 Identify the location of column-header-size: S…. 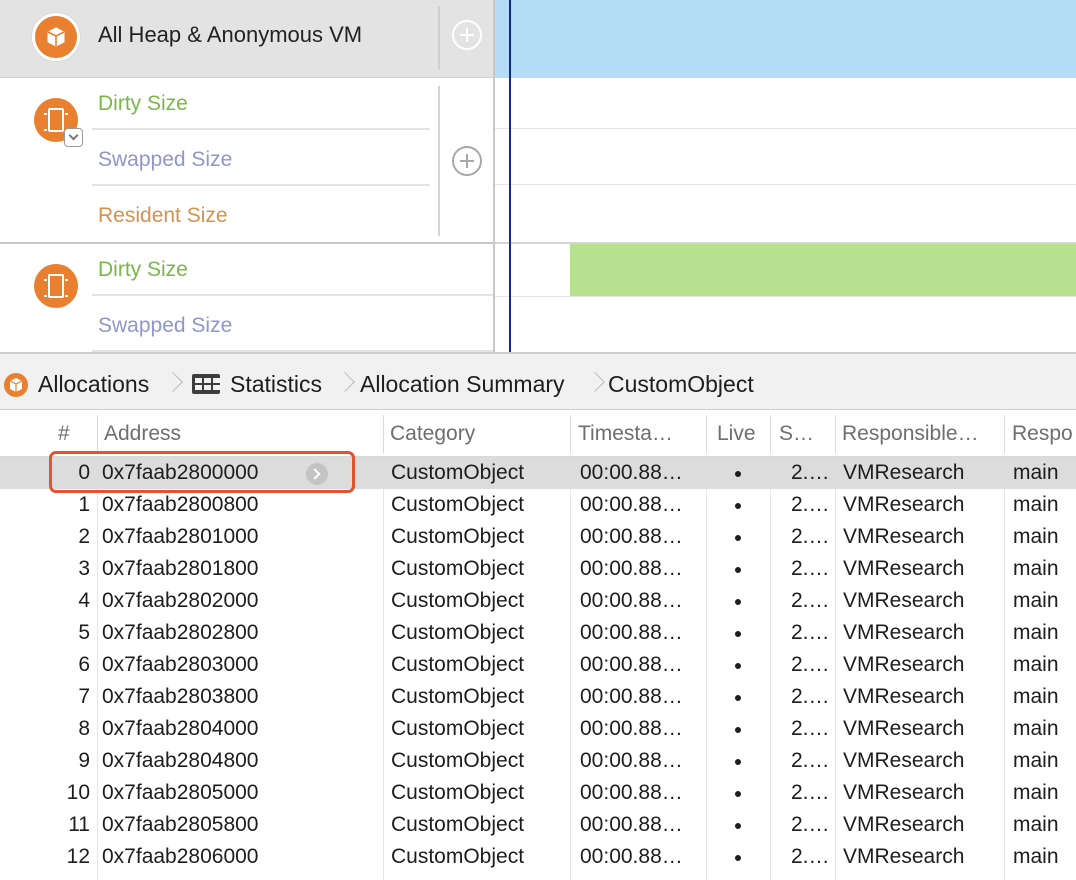
(805, 434).